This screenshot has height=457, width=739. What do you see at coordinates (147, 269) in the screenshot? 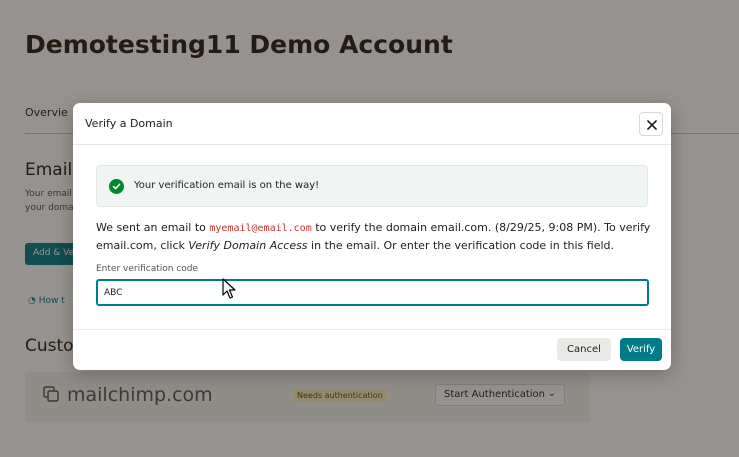
I see `verification-code-label: Enter verification code` at bounding box center [147, 269].